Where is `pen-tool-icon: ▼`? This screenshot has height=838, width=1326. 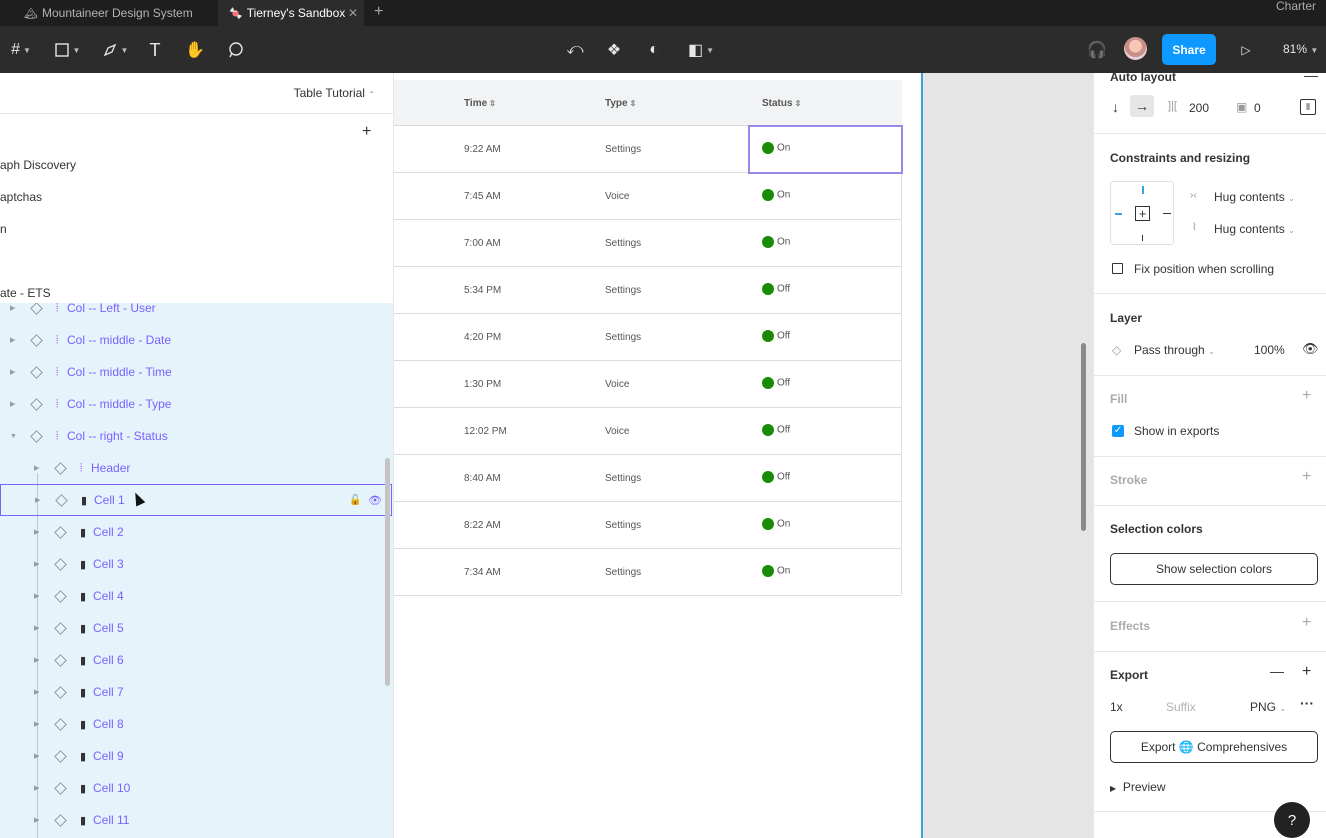 pen-tool-icon: ▼ is located at coordinates (115, 50).